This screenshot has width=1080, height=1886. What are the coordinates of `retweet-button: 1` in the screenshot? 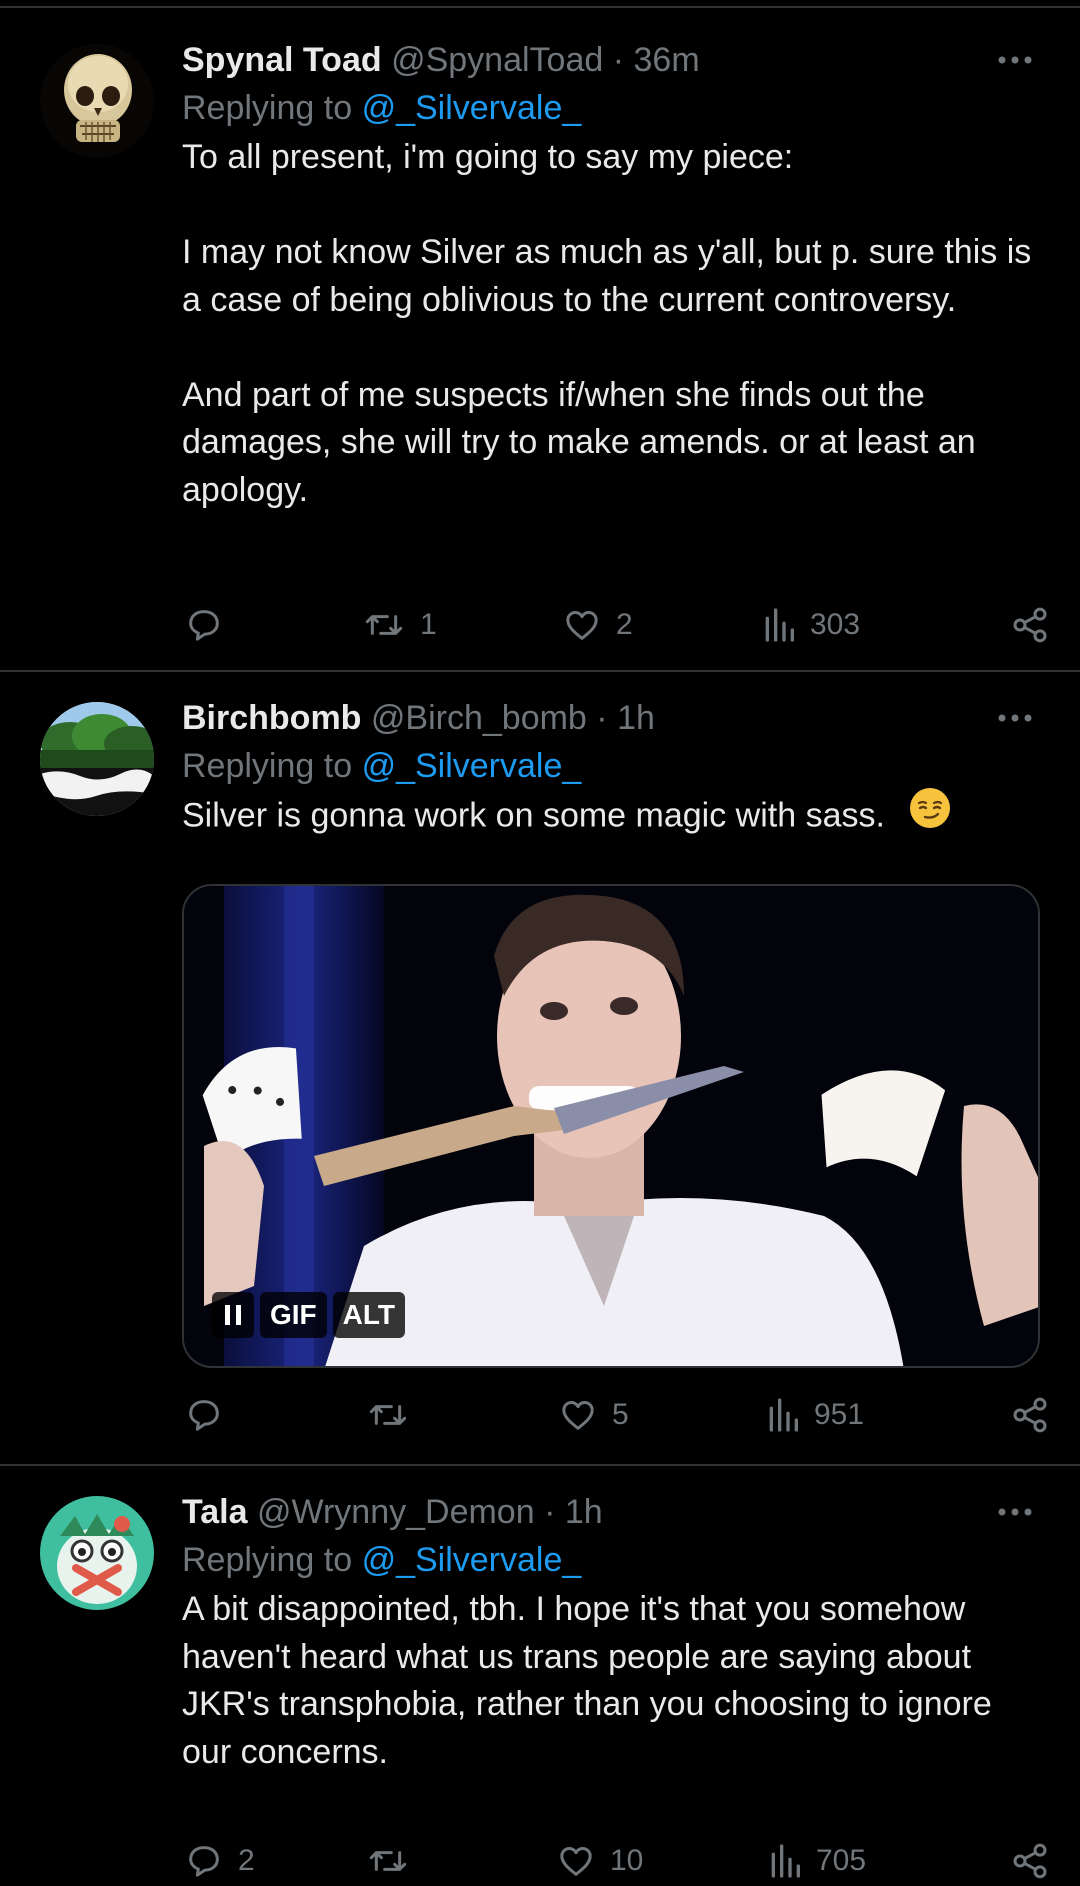 It's located at (399, 625).